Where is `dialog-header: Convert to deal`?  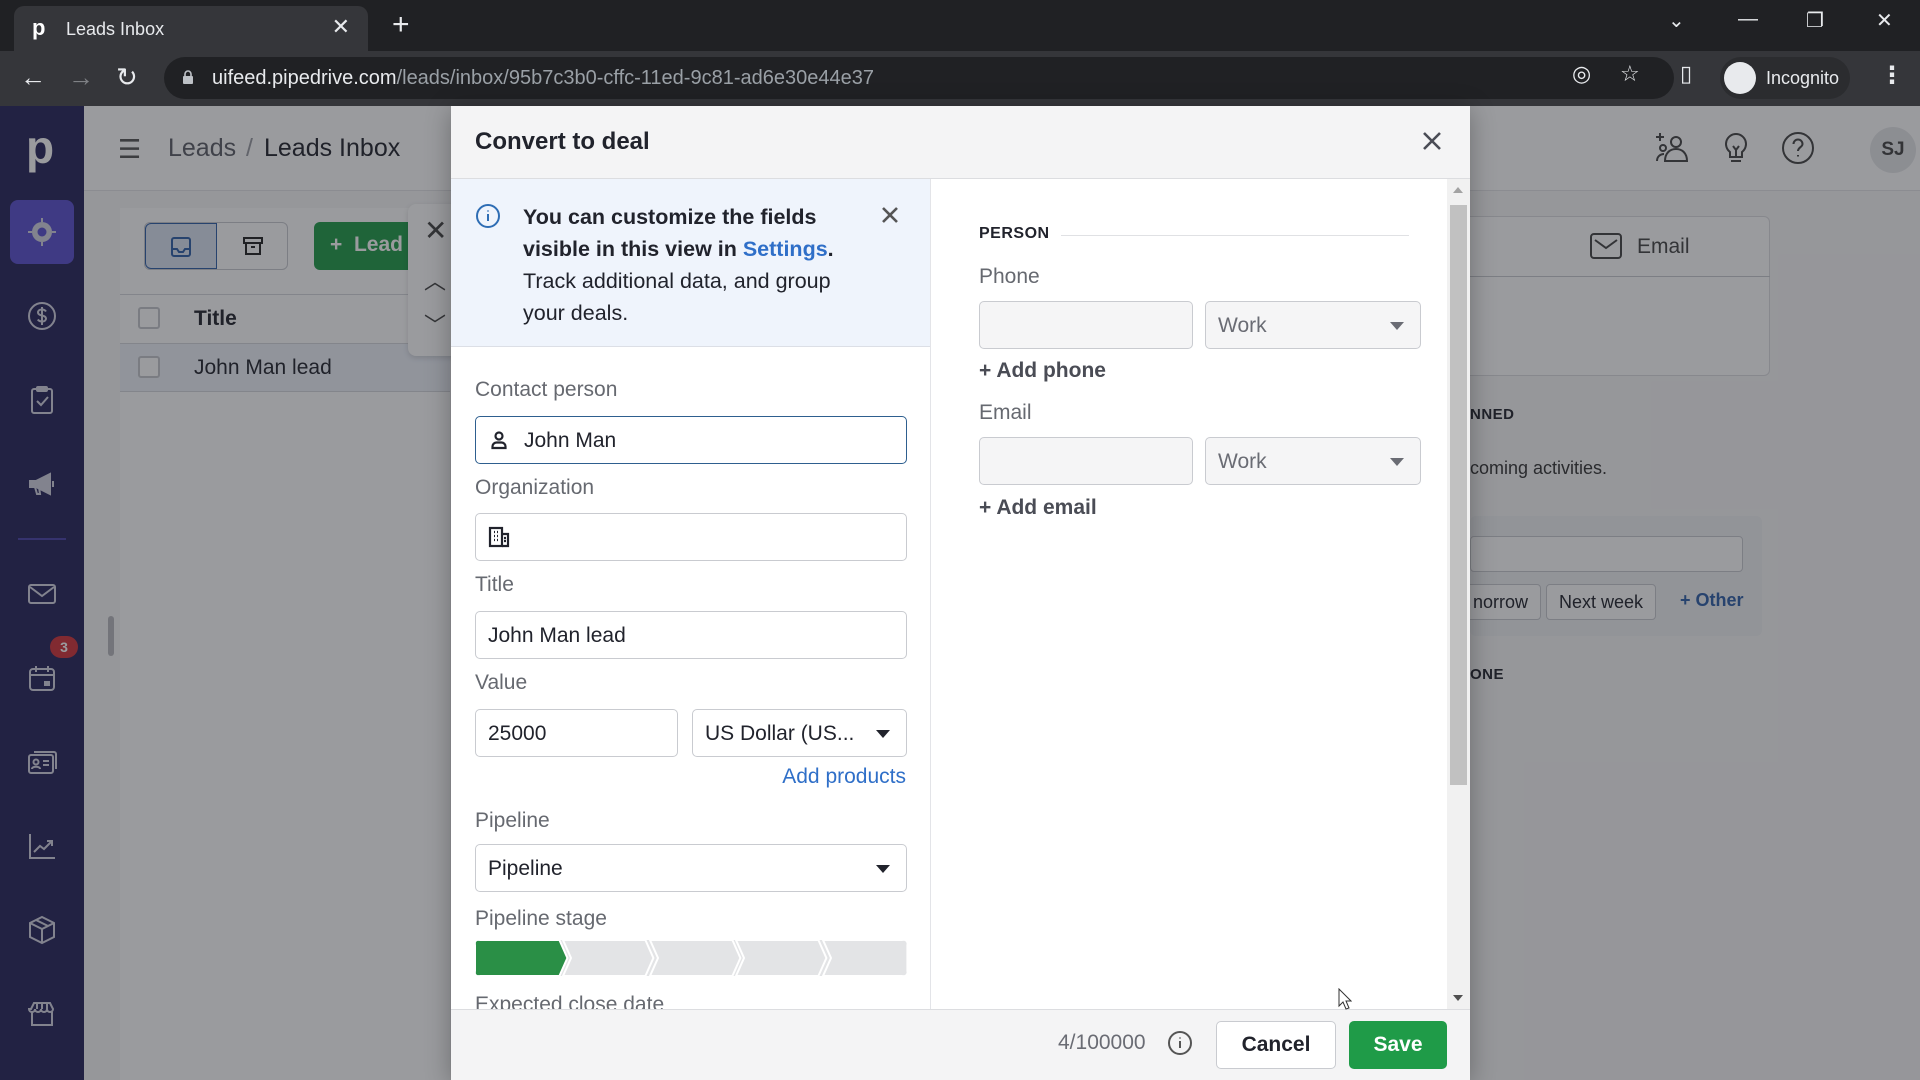
dialog-header: Convert to deal is located at coordinates (960, 142).